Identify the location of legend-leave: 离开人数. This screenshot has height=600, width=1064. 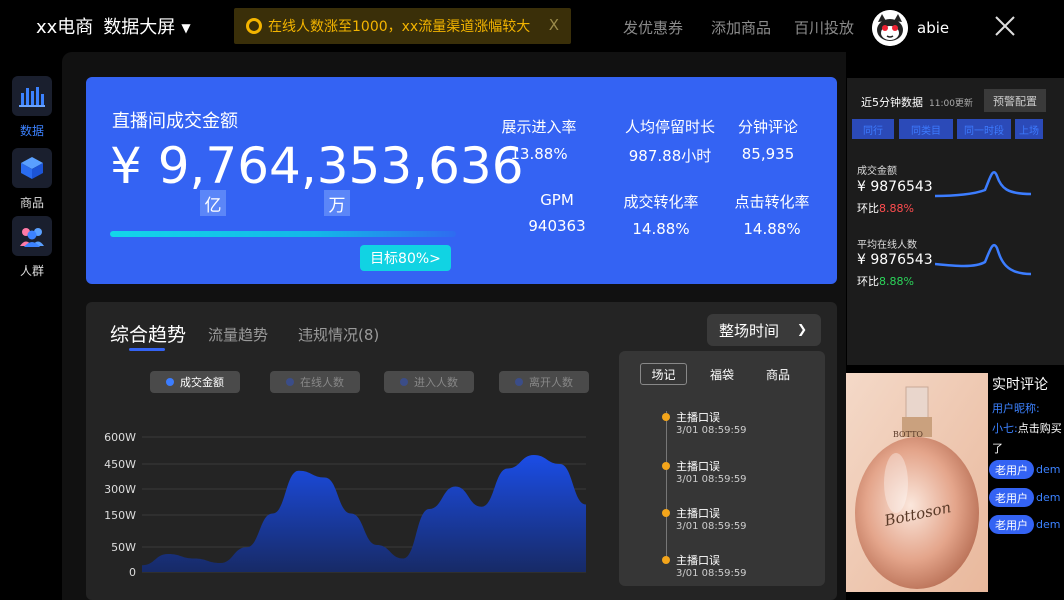
(544, 382).